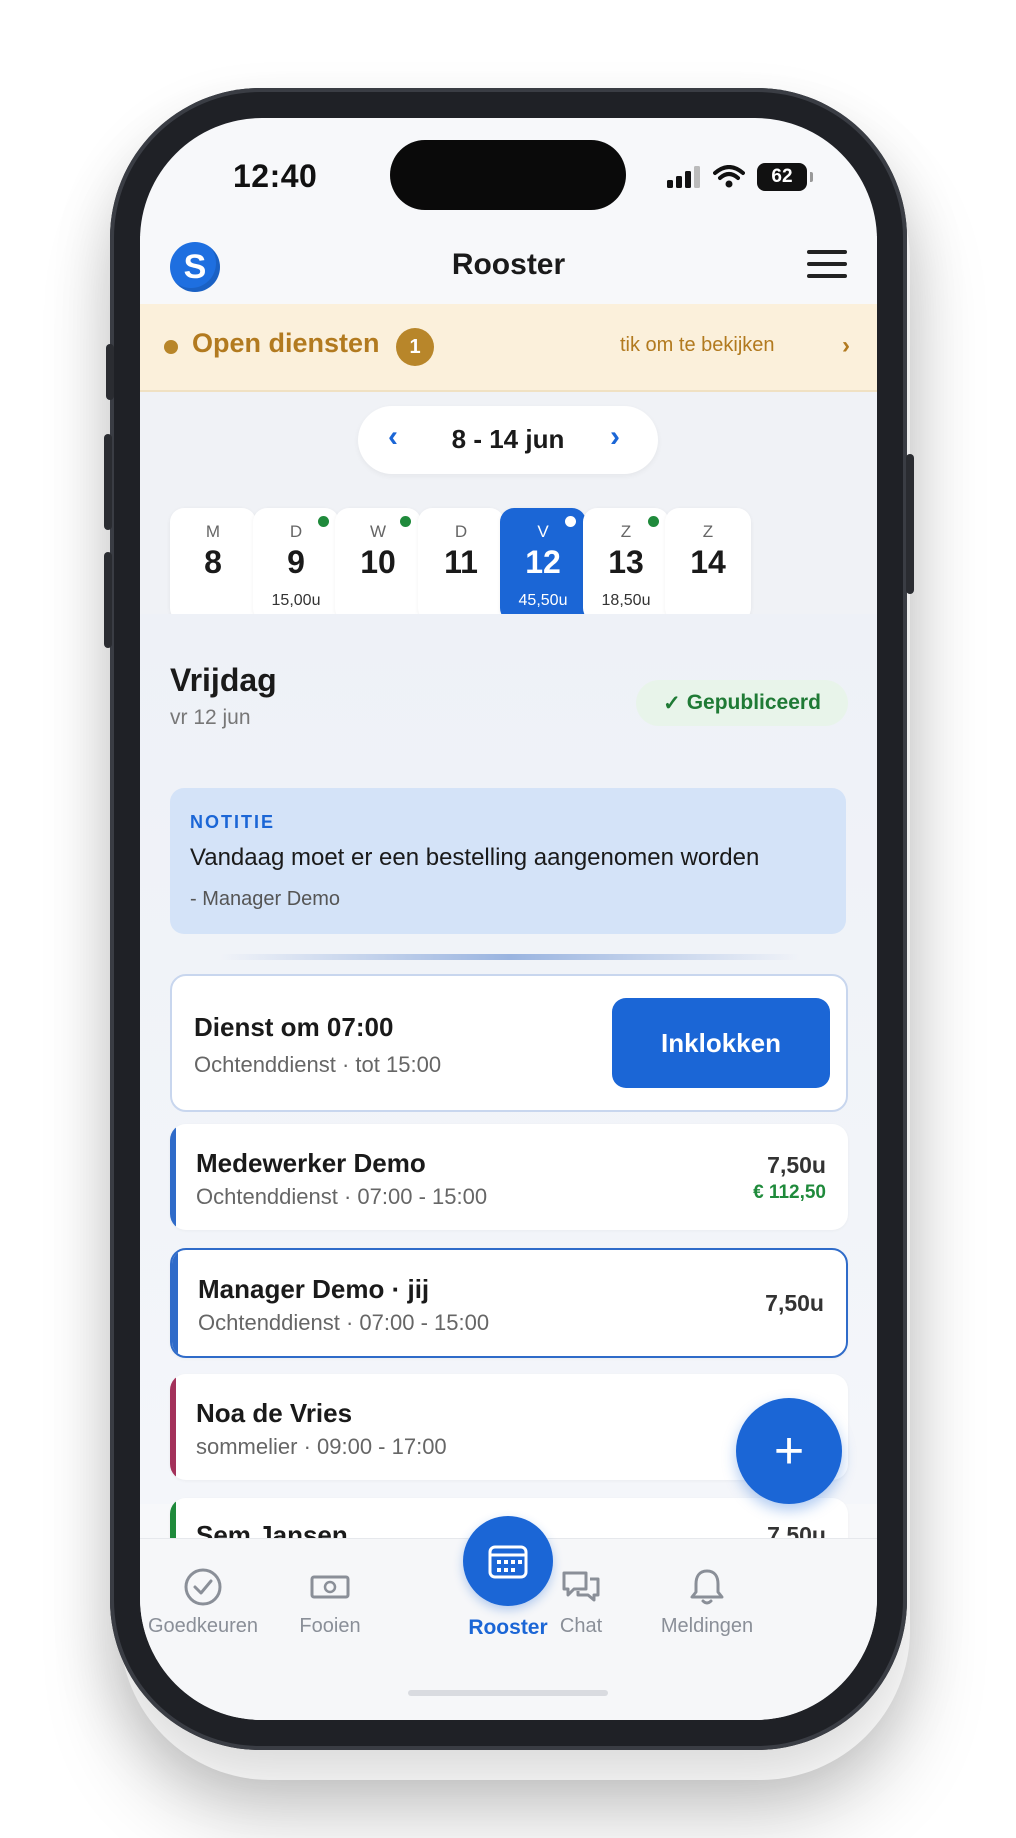 The height and width of the screenshot is (1838, 1016). I want to click on banknote-icon, so click(330, 1587).